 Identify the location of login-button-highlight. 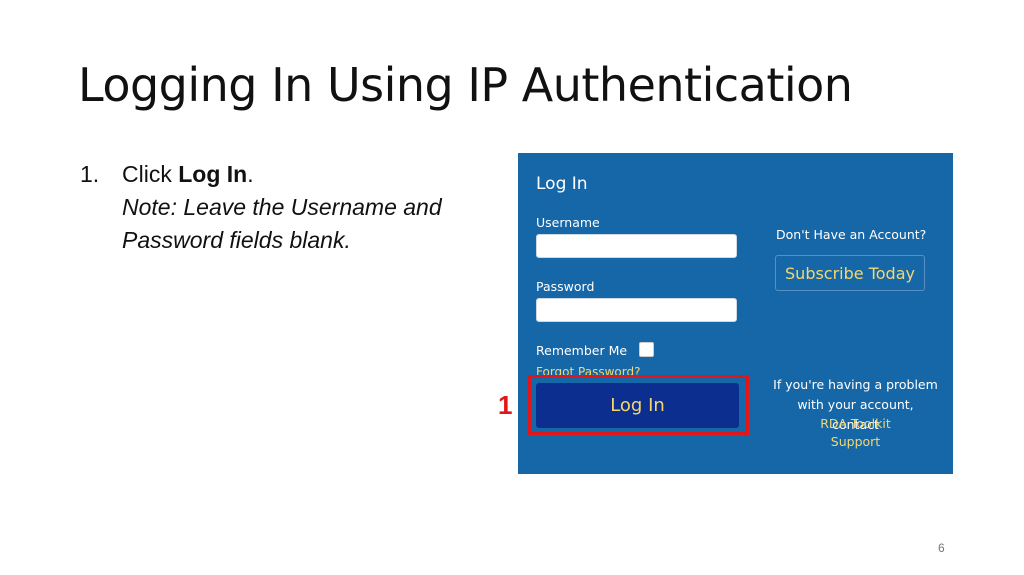
(638, 405).